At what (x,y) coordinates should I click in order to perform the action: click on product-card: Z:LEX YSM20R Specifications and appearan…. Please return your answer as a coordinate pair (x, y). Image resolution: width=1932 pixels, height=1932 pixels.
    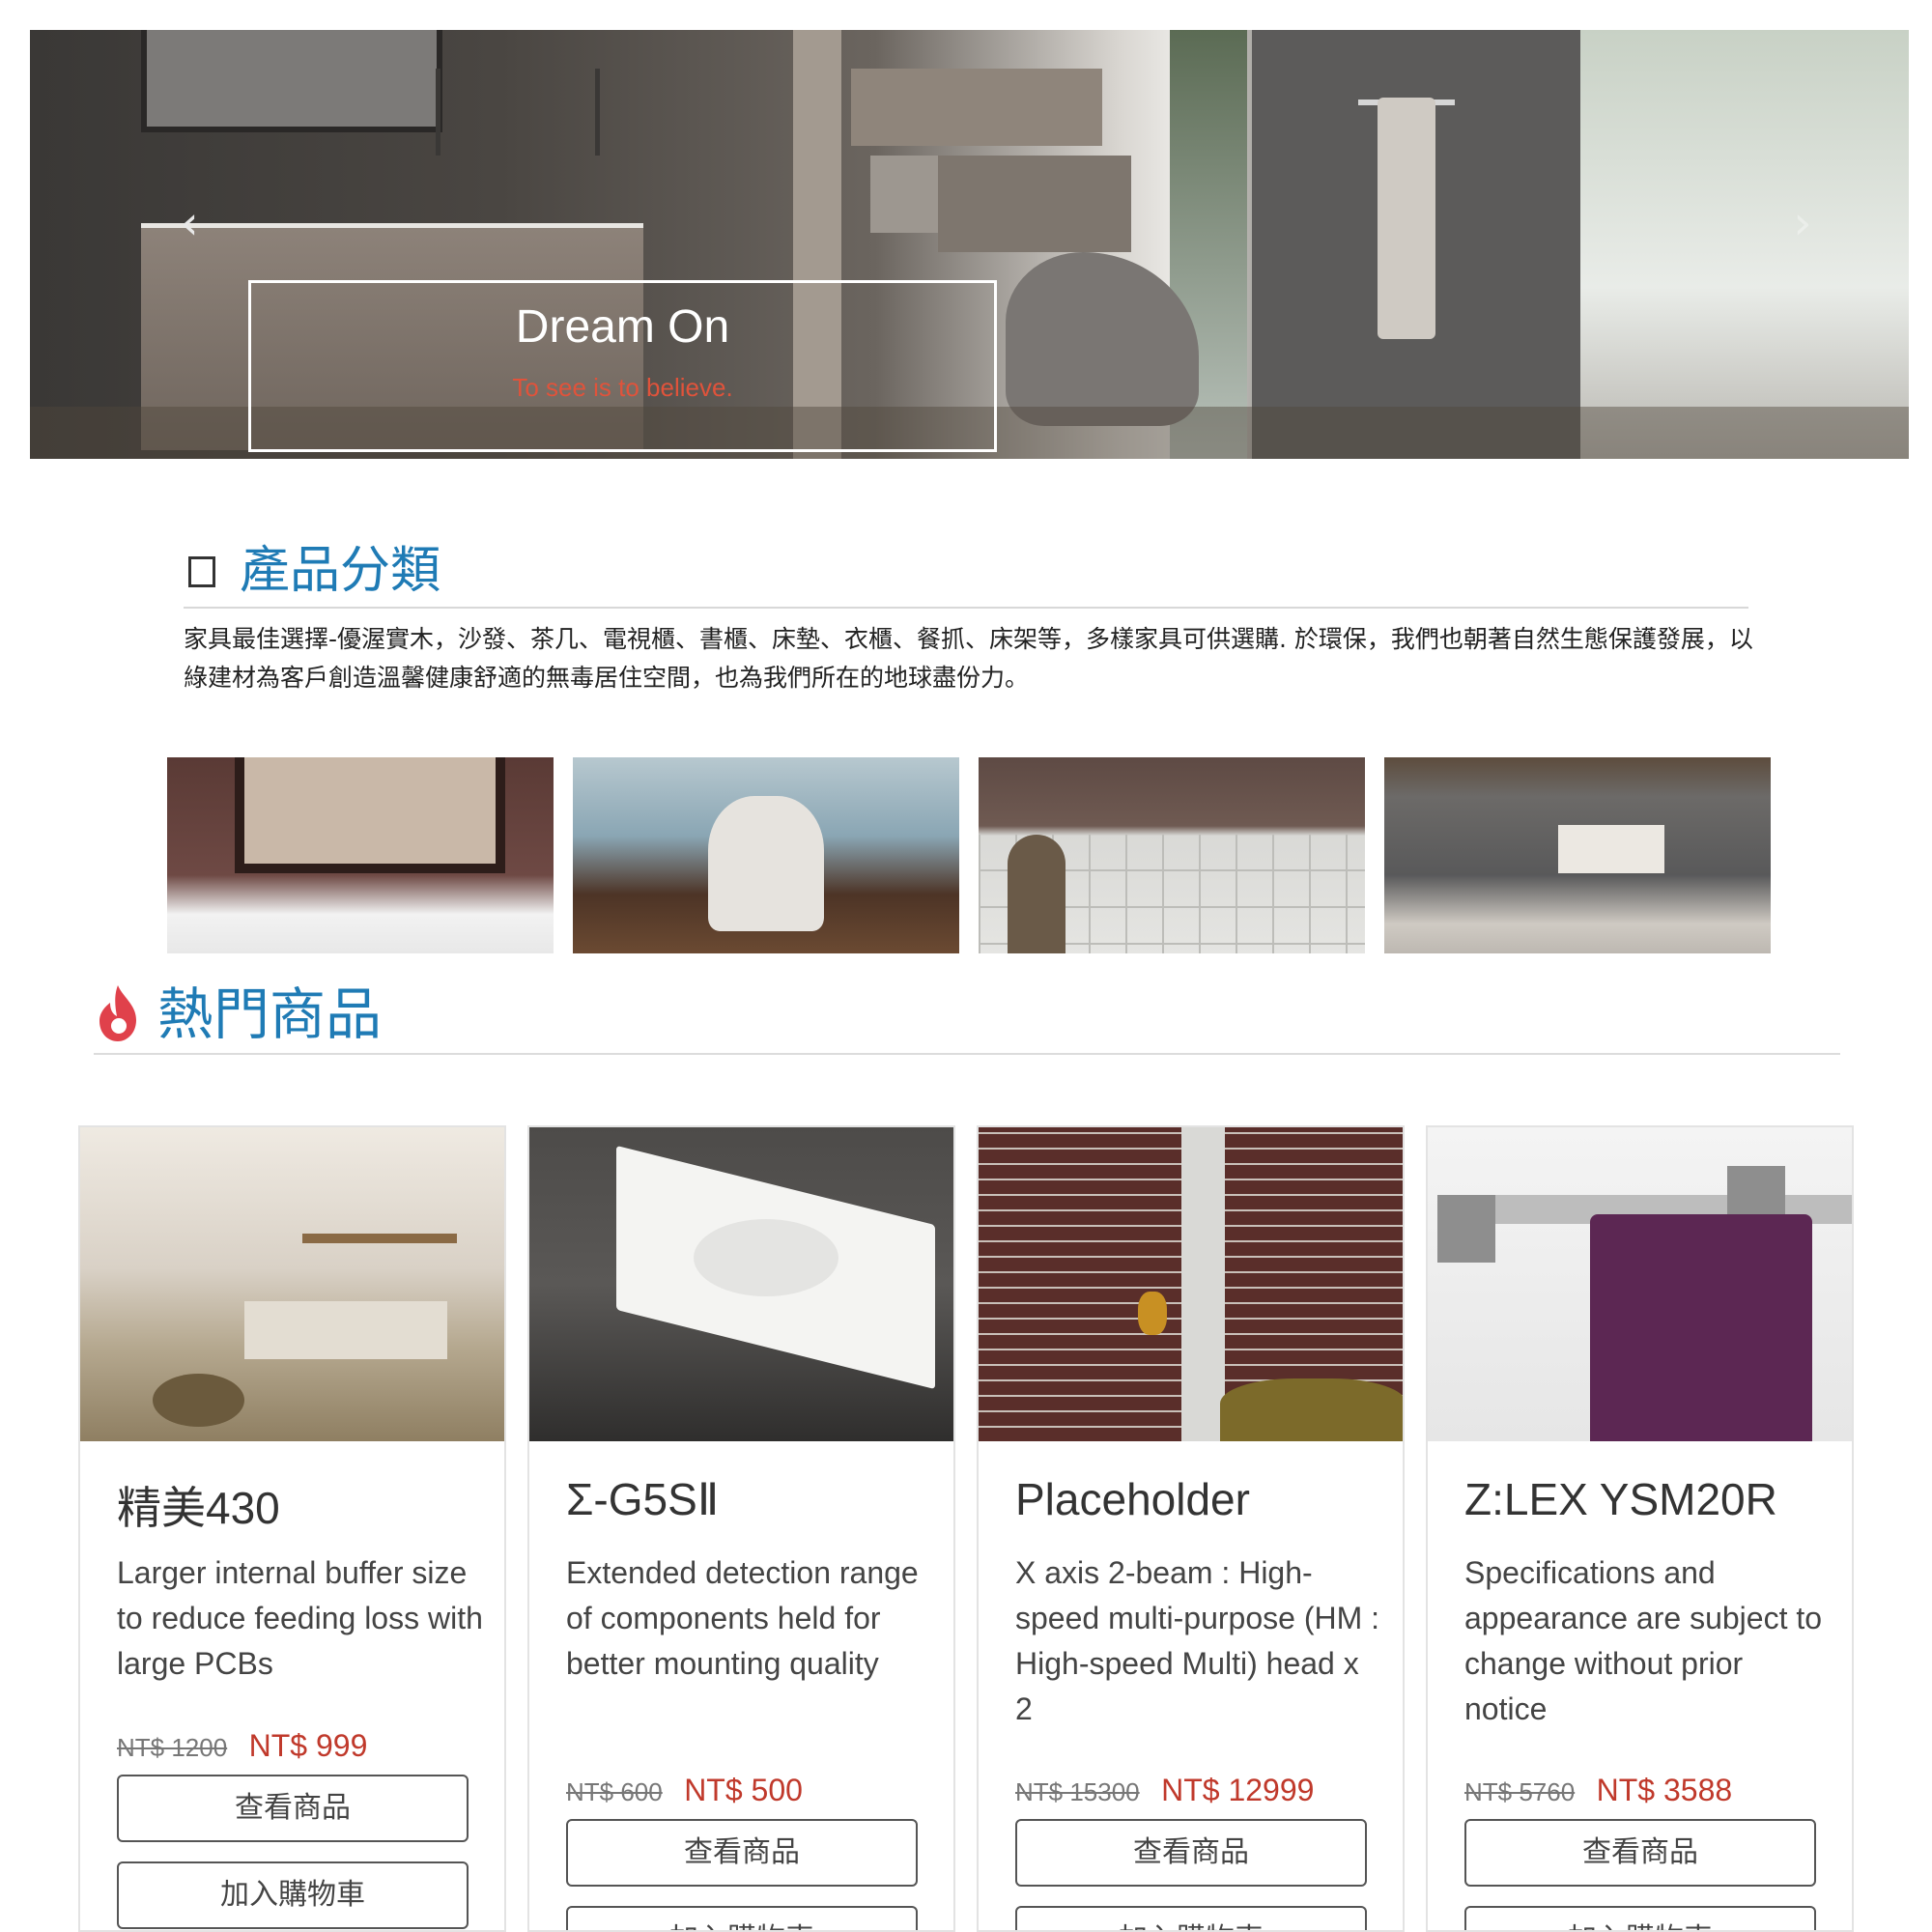
    Looking at the image, I should click on (1640, 1528).